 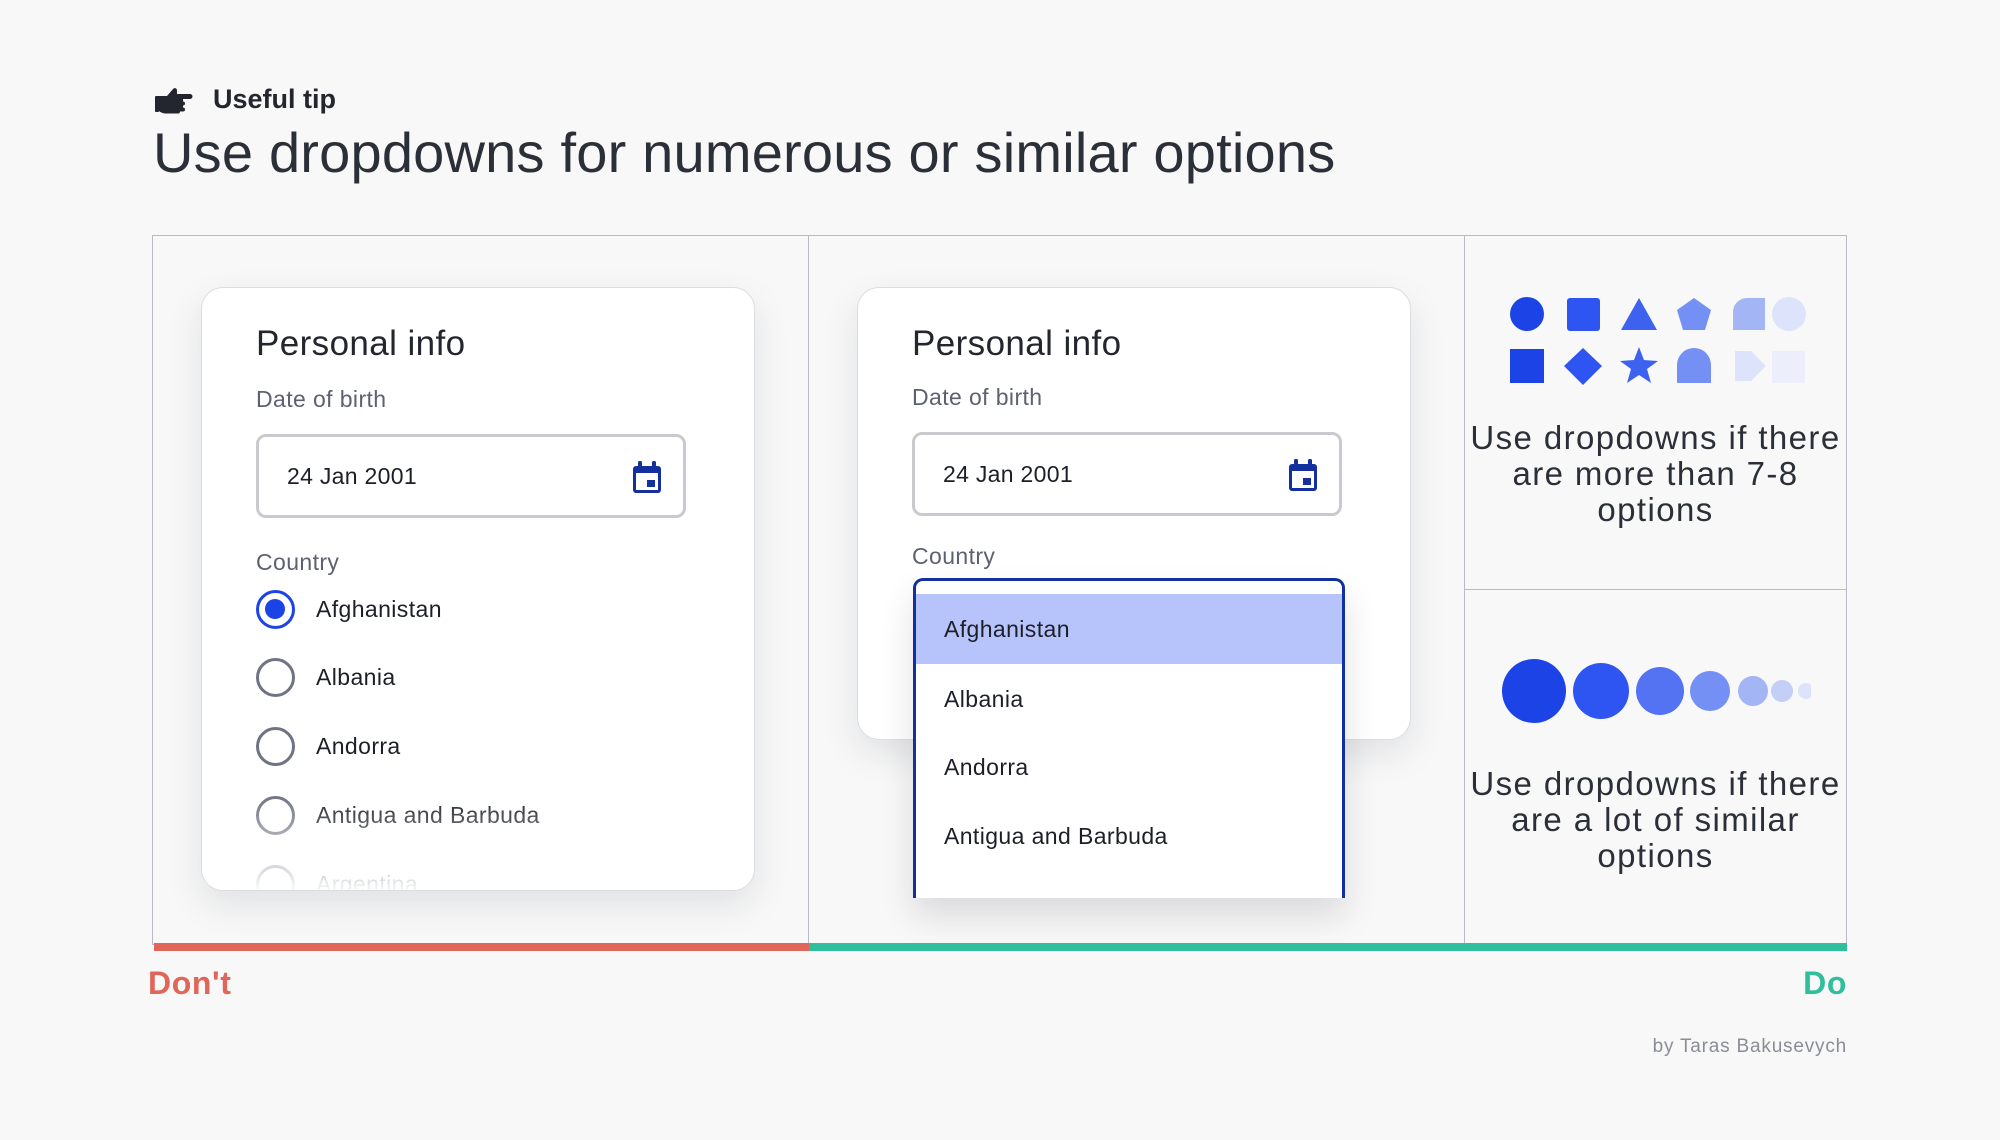 I want to click on radio-label: Andorra, so click(x=358, y=746).